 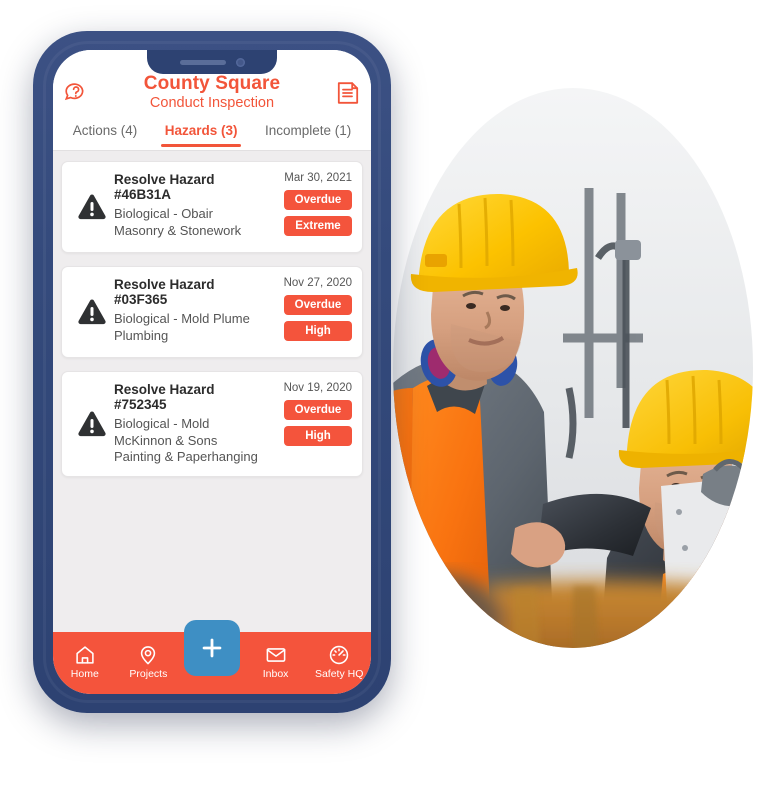 I want to click on nav-label-safety-hq: Safety HQ, so click(x=339, y=674).